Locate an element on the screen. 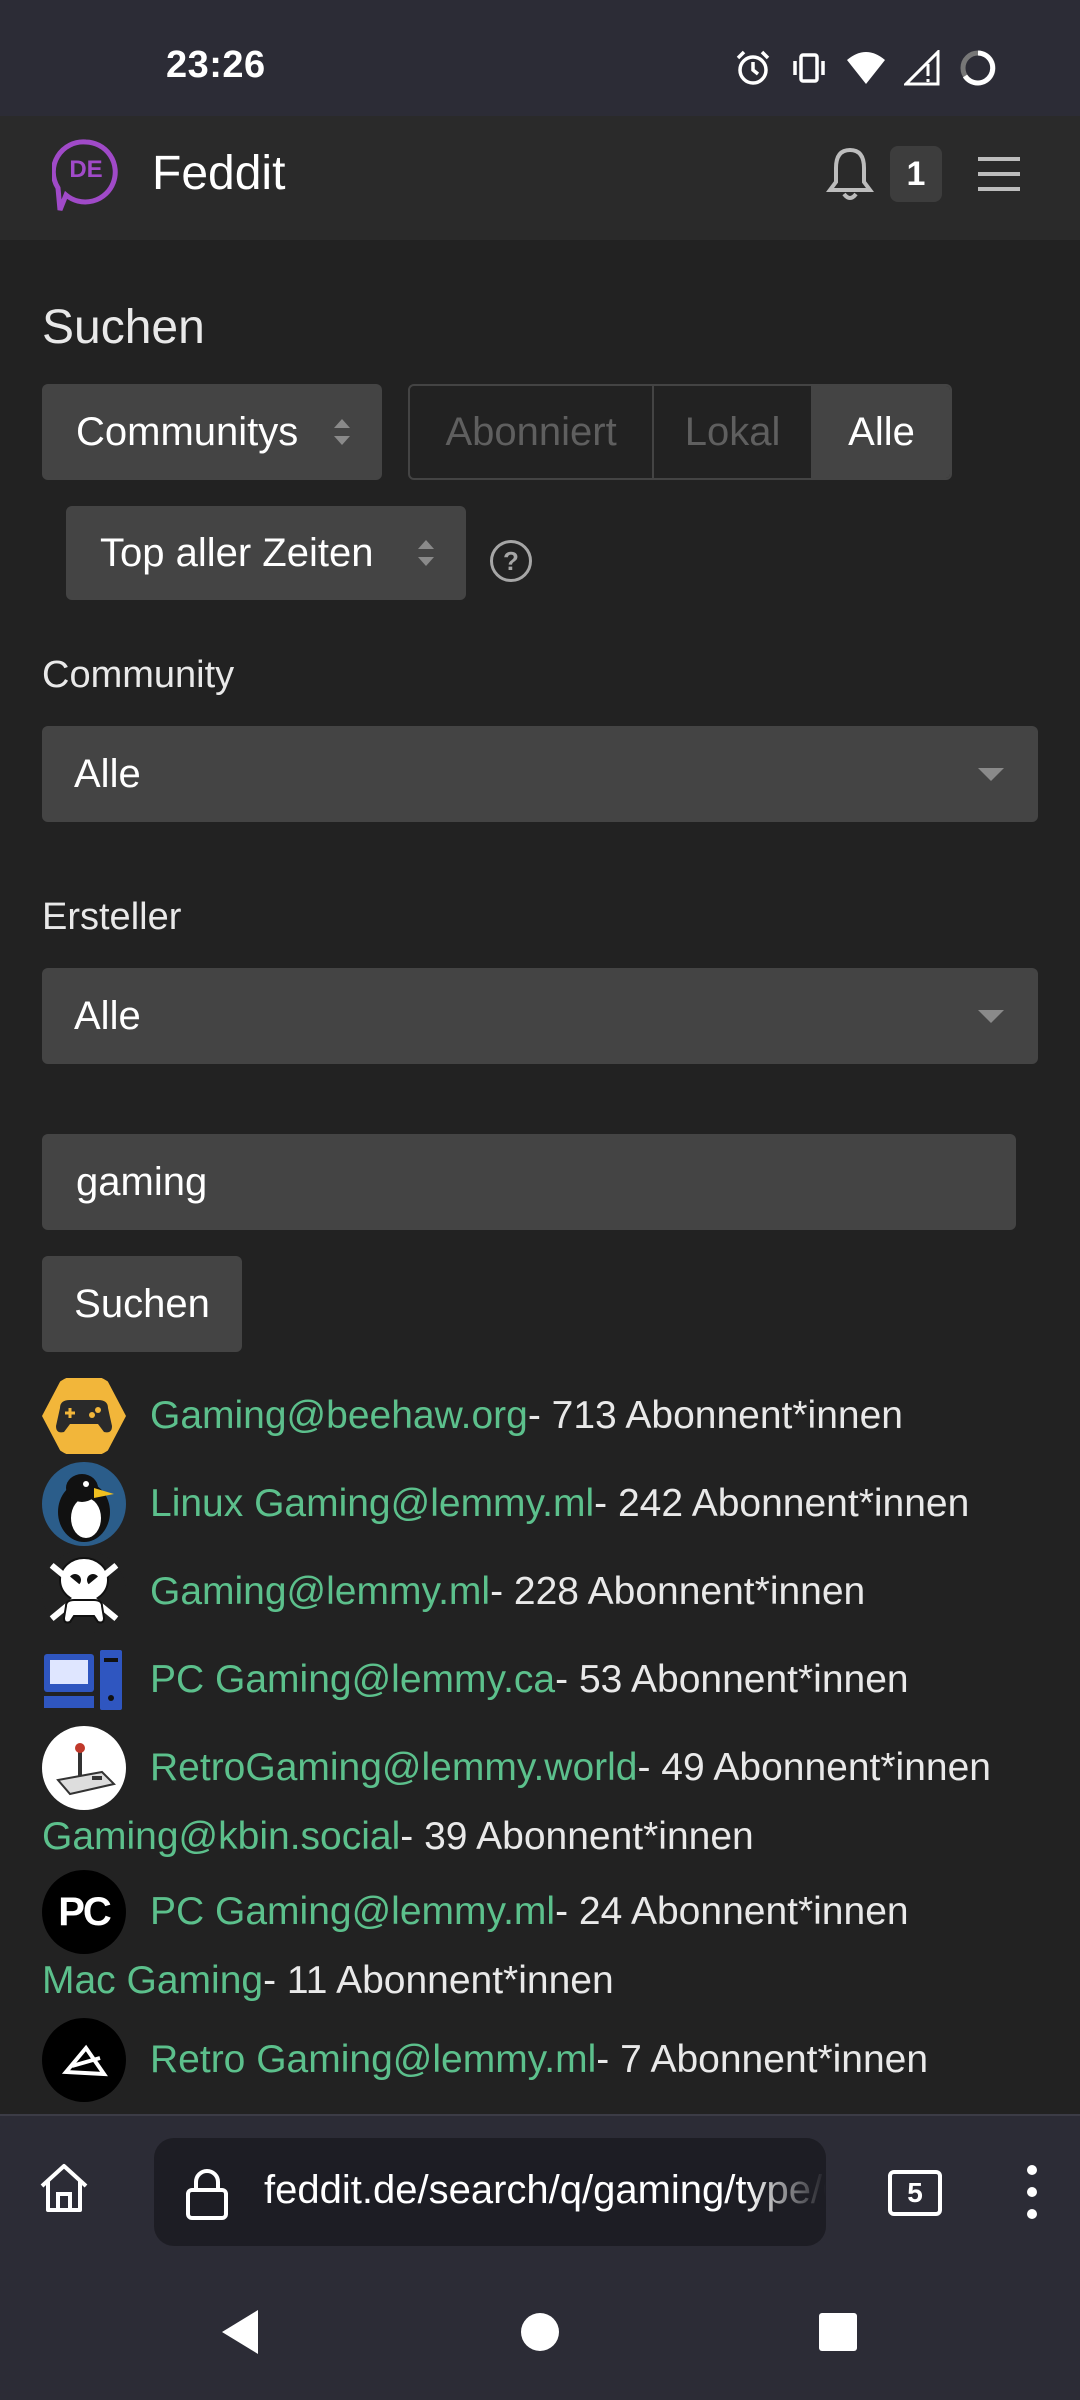 The image size is (1080, 2400). list-item: Mac Gaming - 11 Abonnent*innen is located at coordinates (328, 1981).